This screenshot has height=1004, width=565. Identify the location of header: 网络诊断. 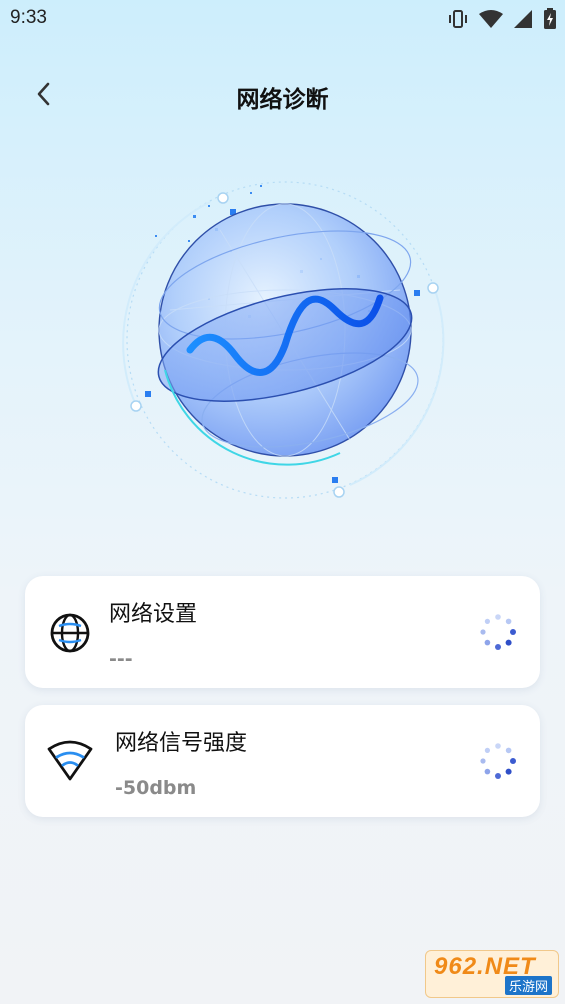
(282, 94).